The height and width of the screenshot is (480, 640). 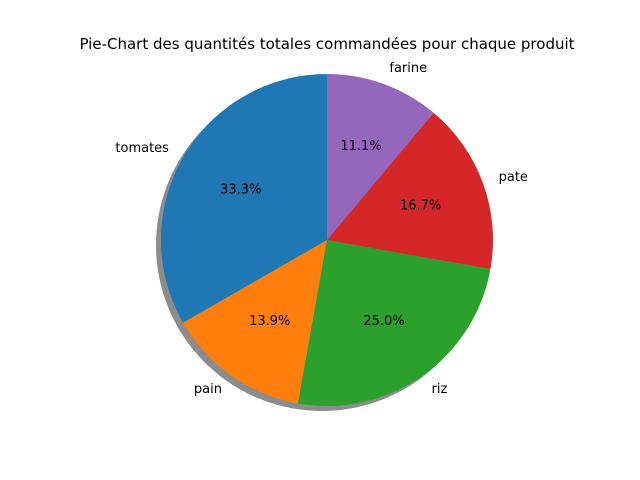 I want to click on slice-percent-pate: 16.7%, so click(x=420, y=205).